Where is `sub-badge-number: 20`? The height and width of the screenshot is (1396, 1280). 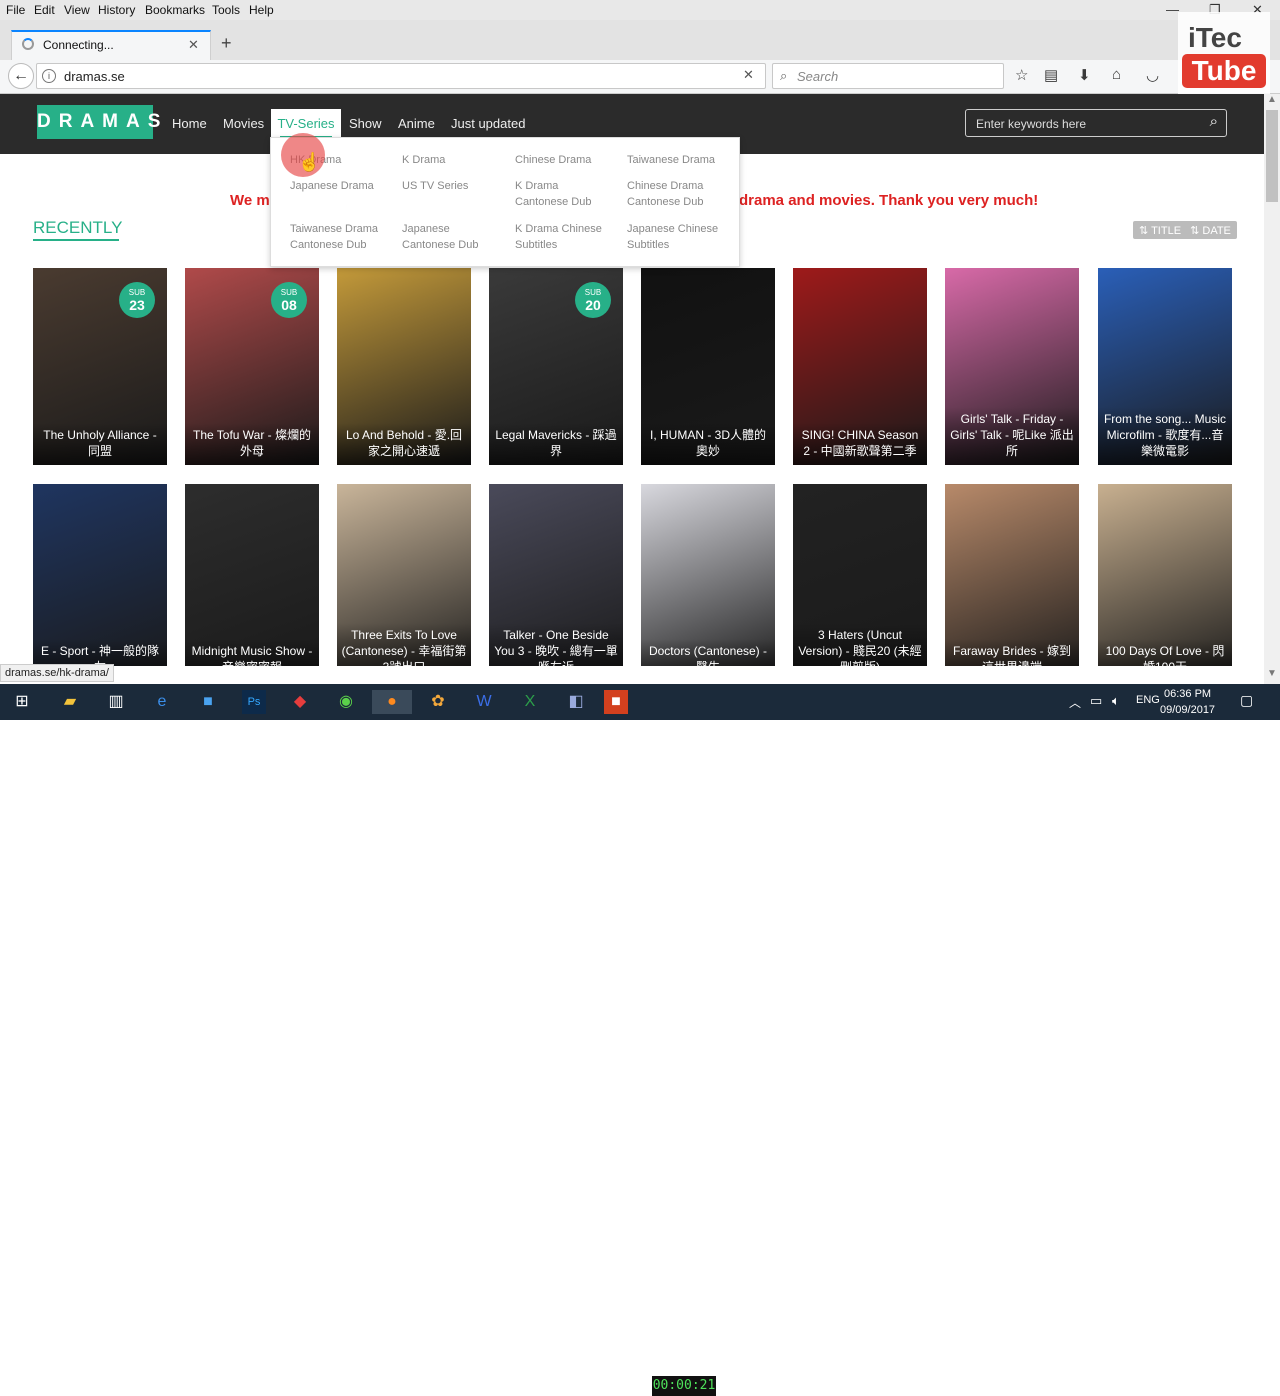 sub-badge-number: 20 is located at coordinates (593, 305).